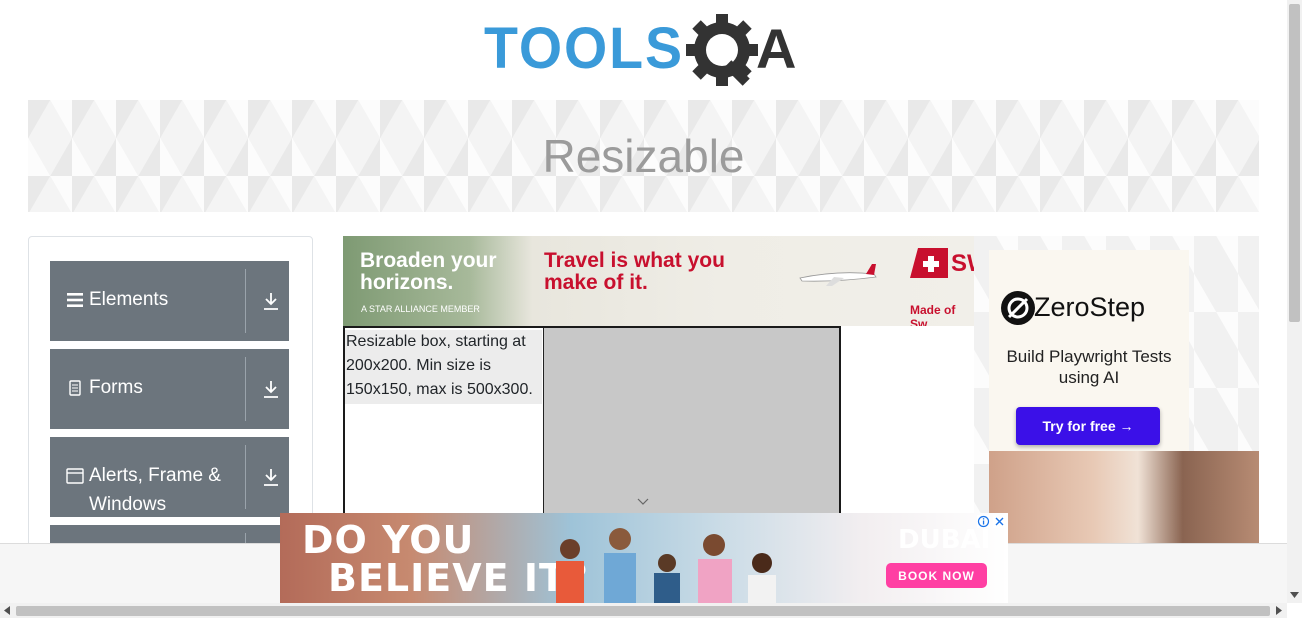 The width and height of the screenshot is (1302, 618). Describe the element at coordinates (666, 565) in the screenshot. I see `family-photo` at that location.